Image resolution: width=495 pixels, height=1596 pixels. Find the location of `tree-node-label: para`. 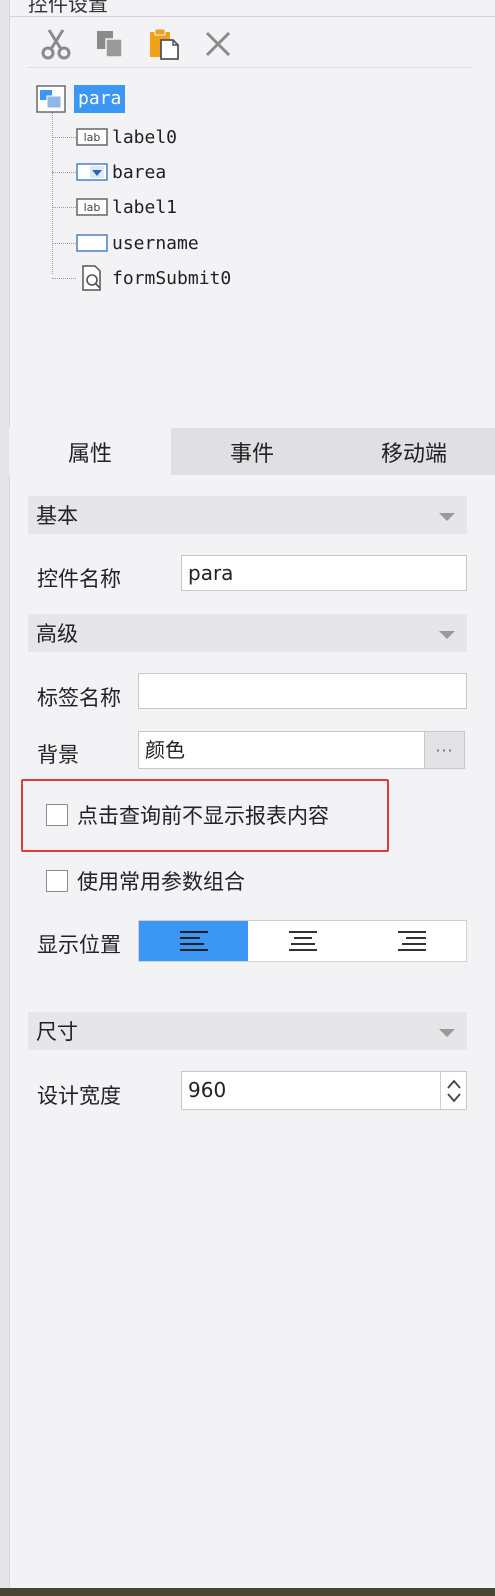

tree-node-label: para is located at coordinates (100, 99).